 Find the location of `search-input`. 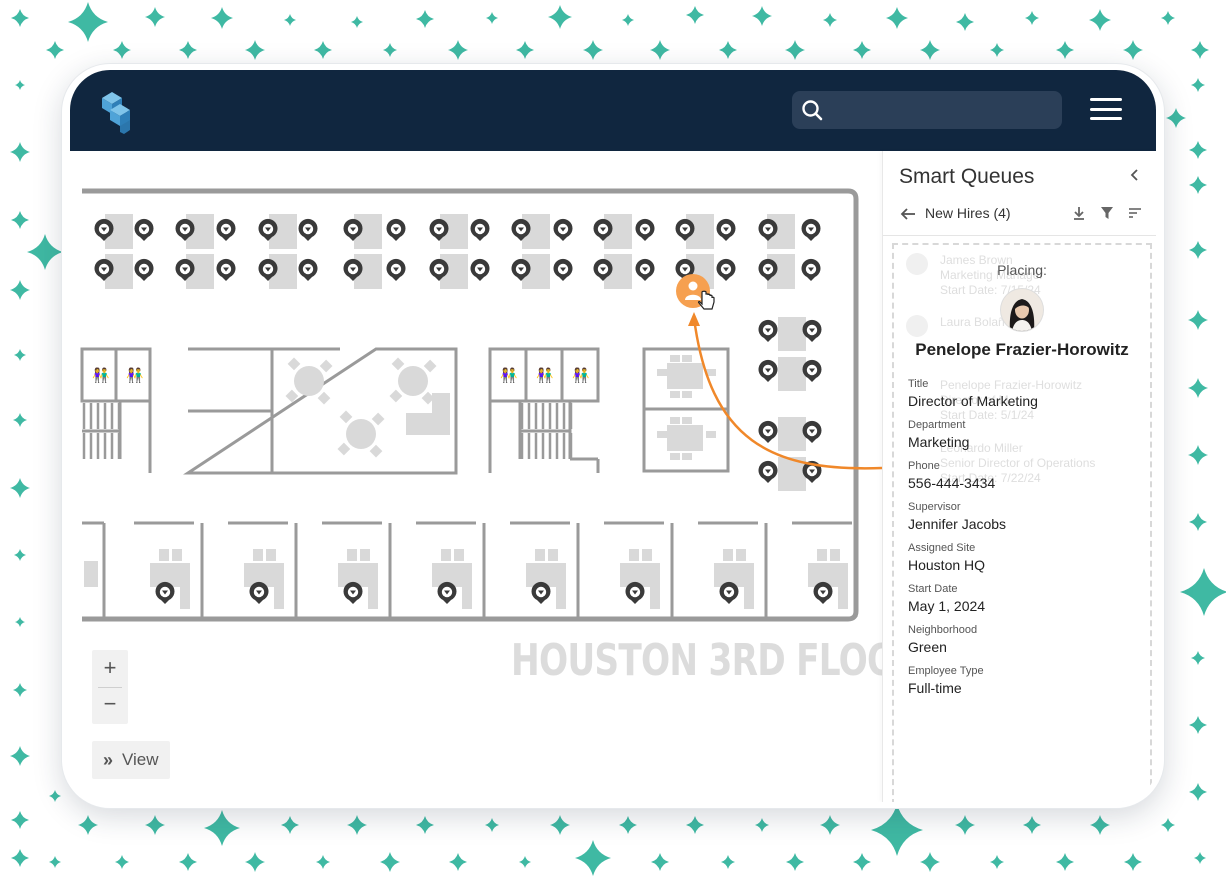

search-input is located at coordinates (944, 111).